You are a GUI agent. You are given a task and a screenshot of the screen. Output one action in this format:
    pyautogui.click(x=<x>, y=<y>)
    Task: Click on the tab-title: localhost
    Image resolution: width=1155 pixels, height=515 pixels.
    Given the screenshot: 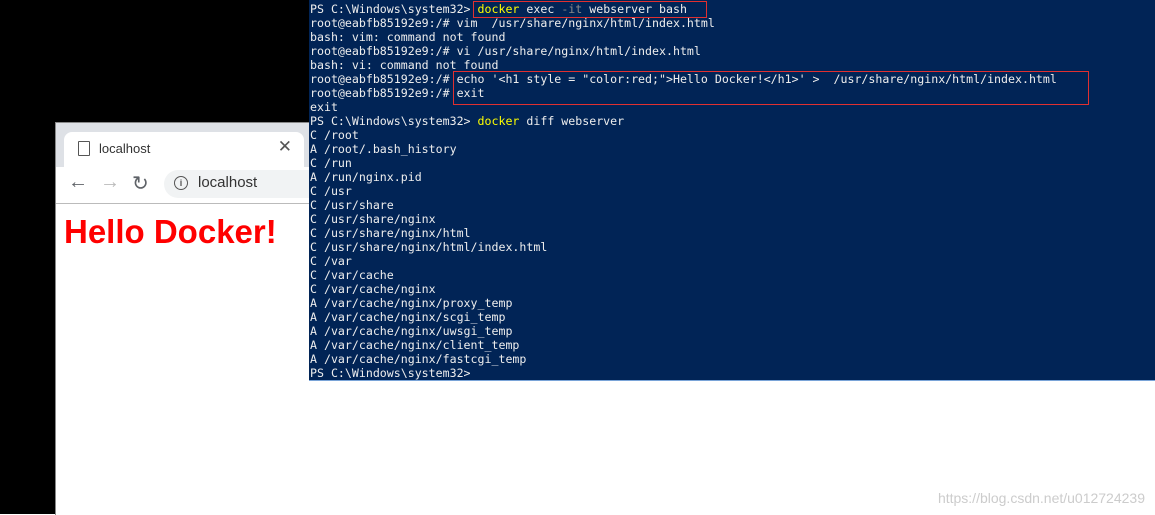 What is the action you would take?
    pyautogui.click(x=125, y=148)
    